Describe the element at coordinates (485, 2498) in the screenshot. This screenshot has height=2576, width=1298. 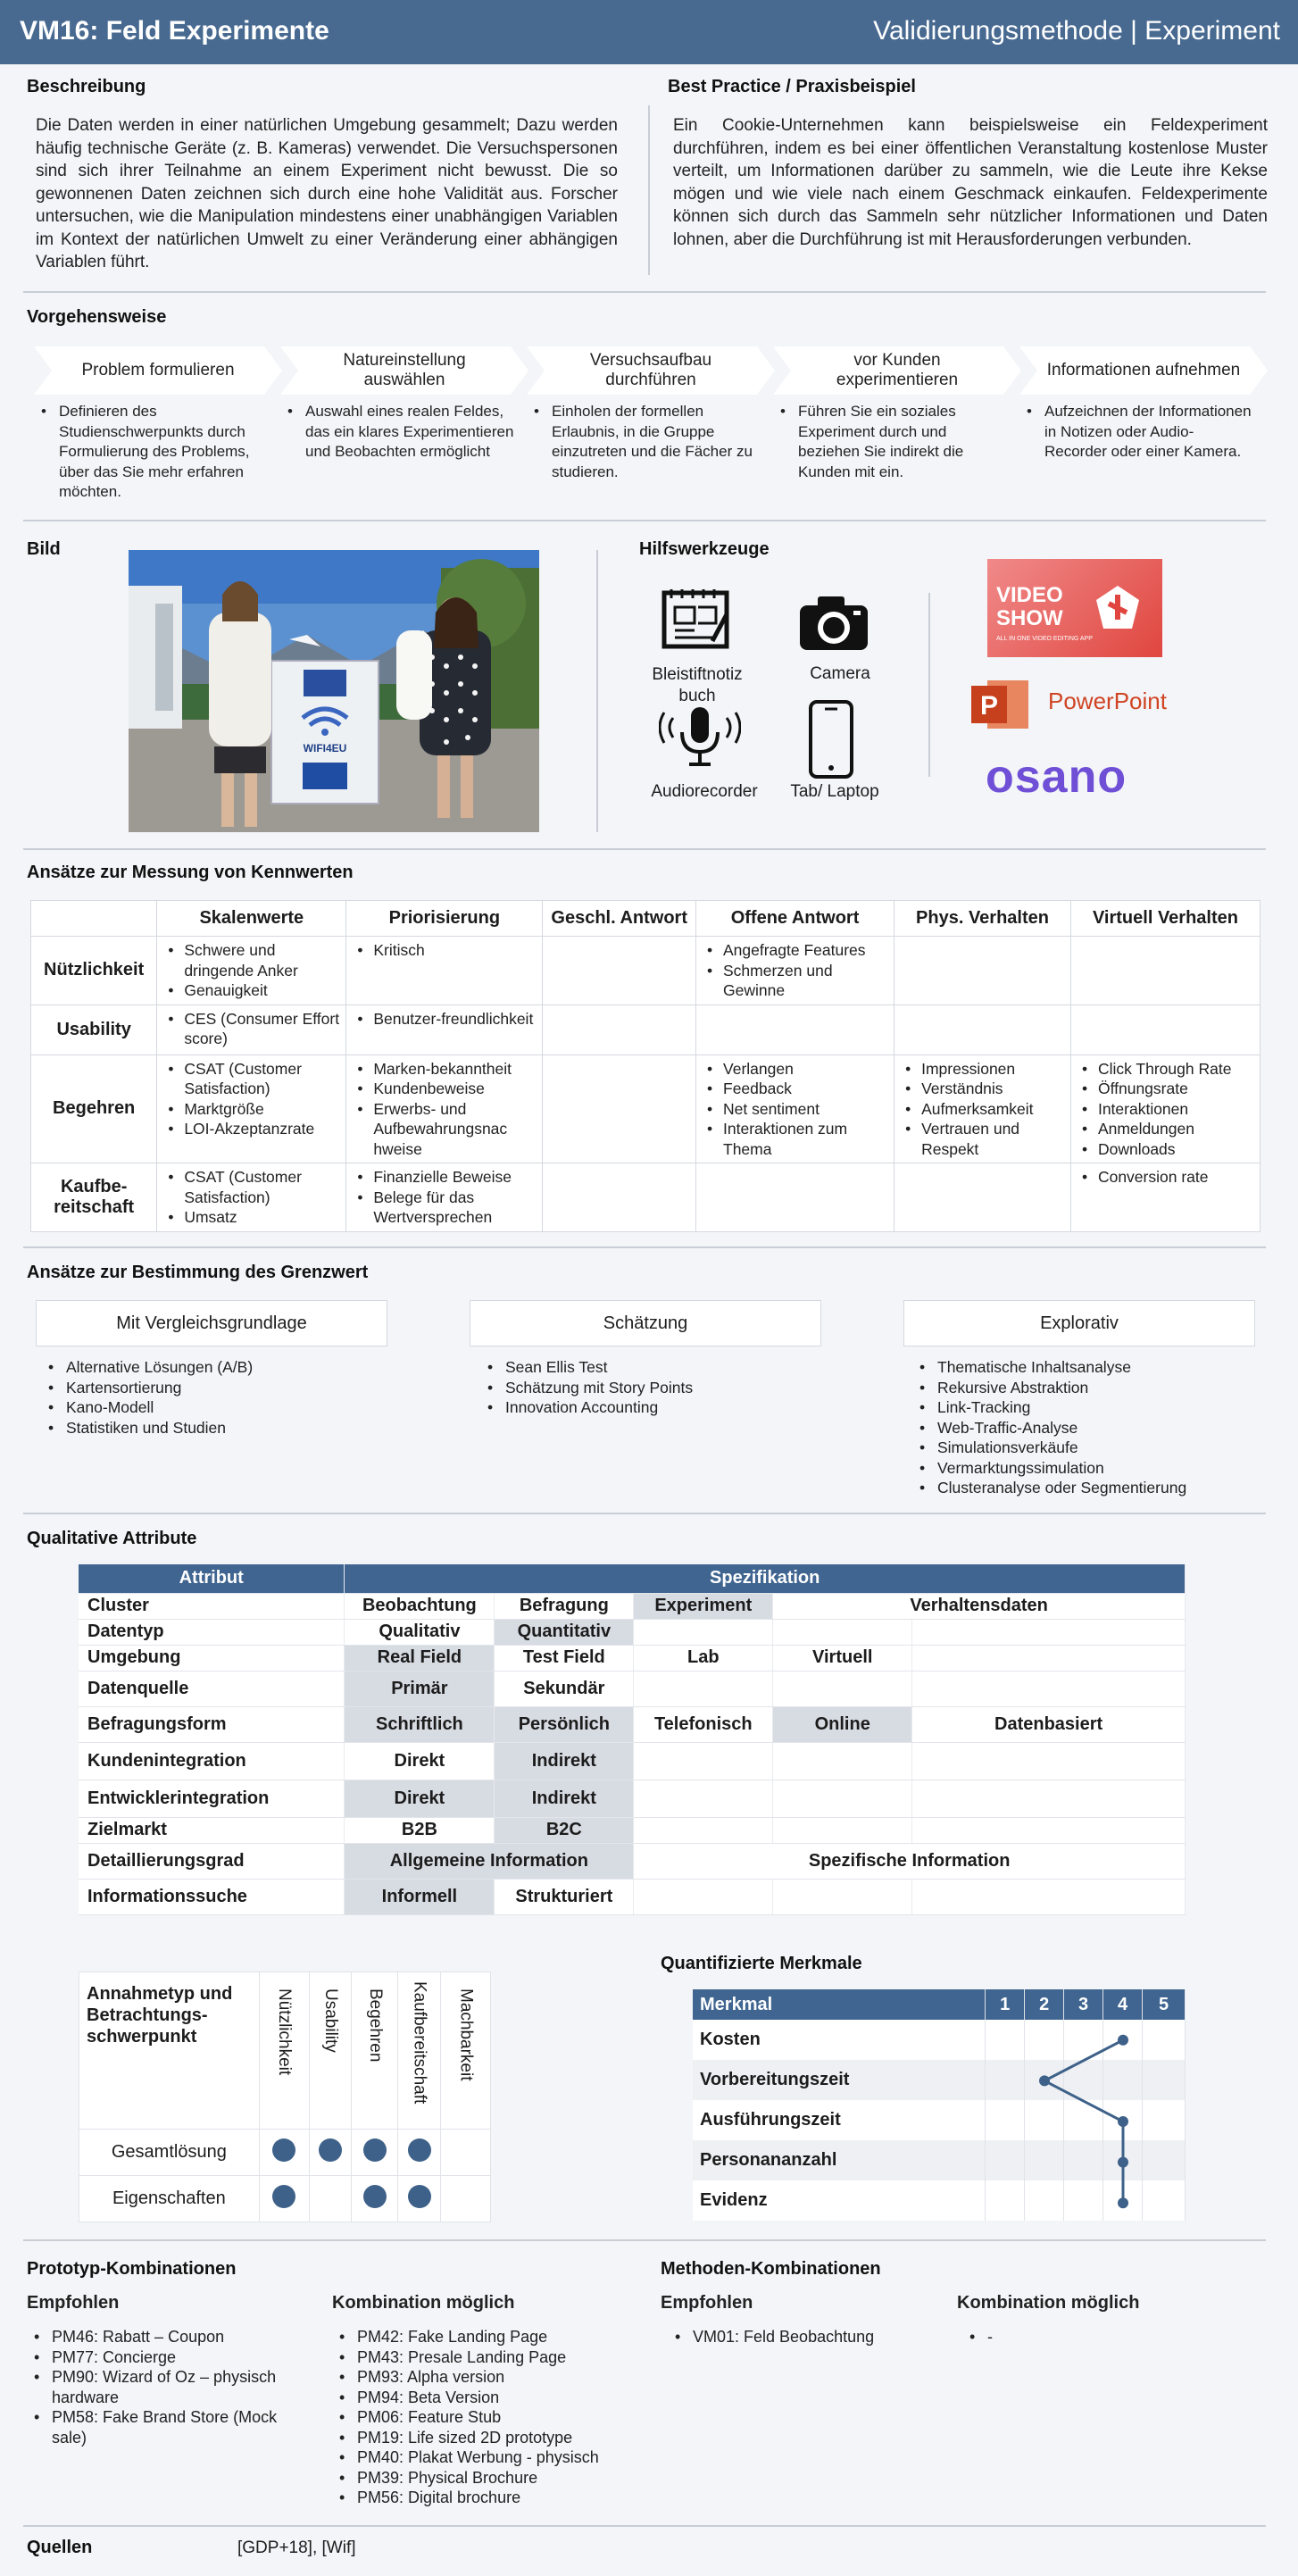
I see `list-item: PM56: Digital brochure` at that location.